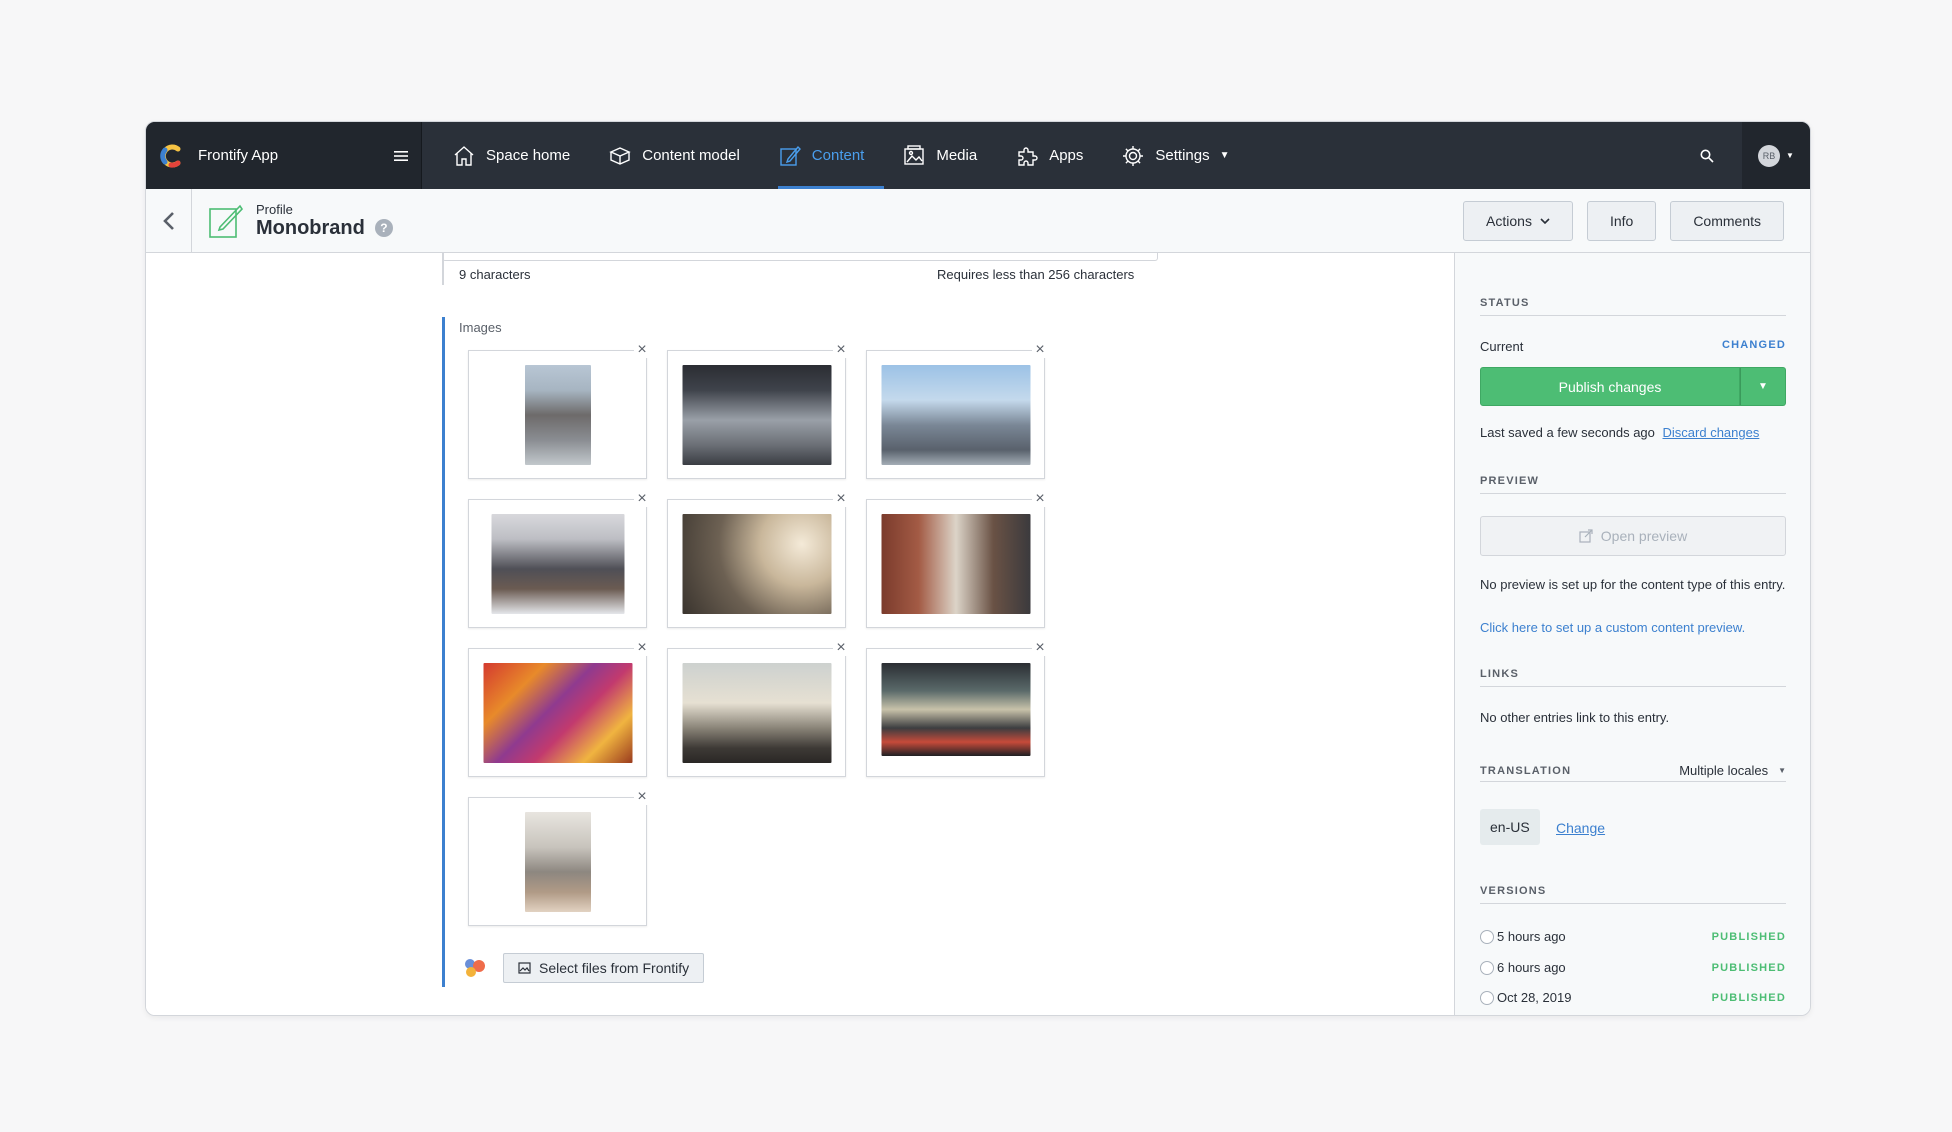 This screenshot has height=1132, width=1952. I want to click on version-time: 5 hours ago, so click(1531, 936).